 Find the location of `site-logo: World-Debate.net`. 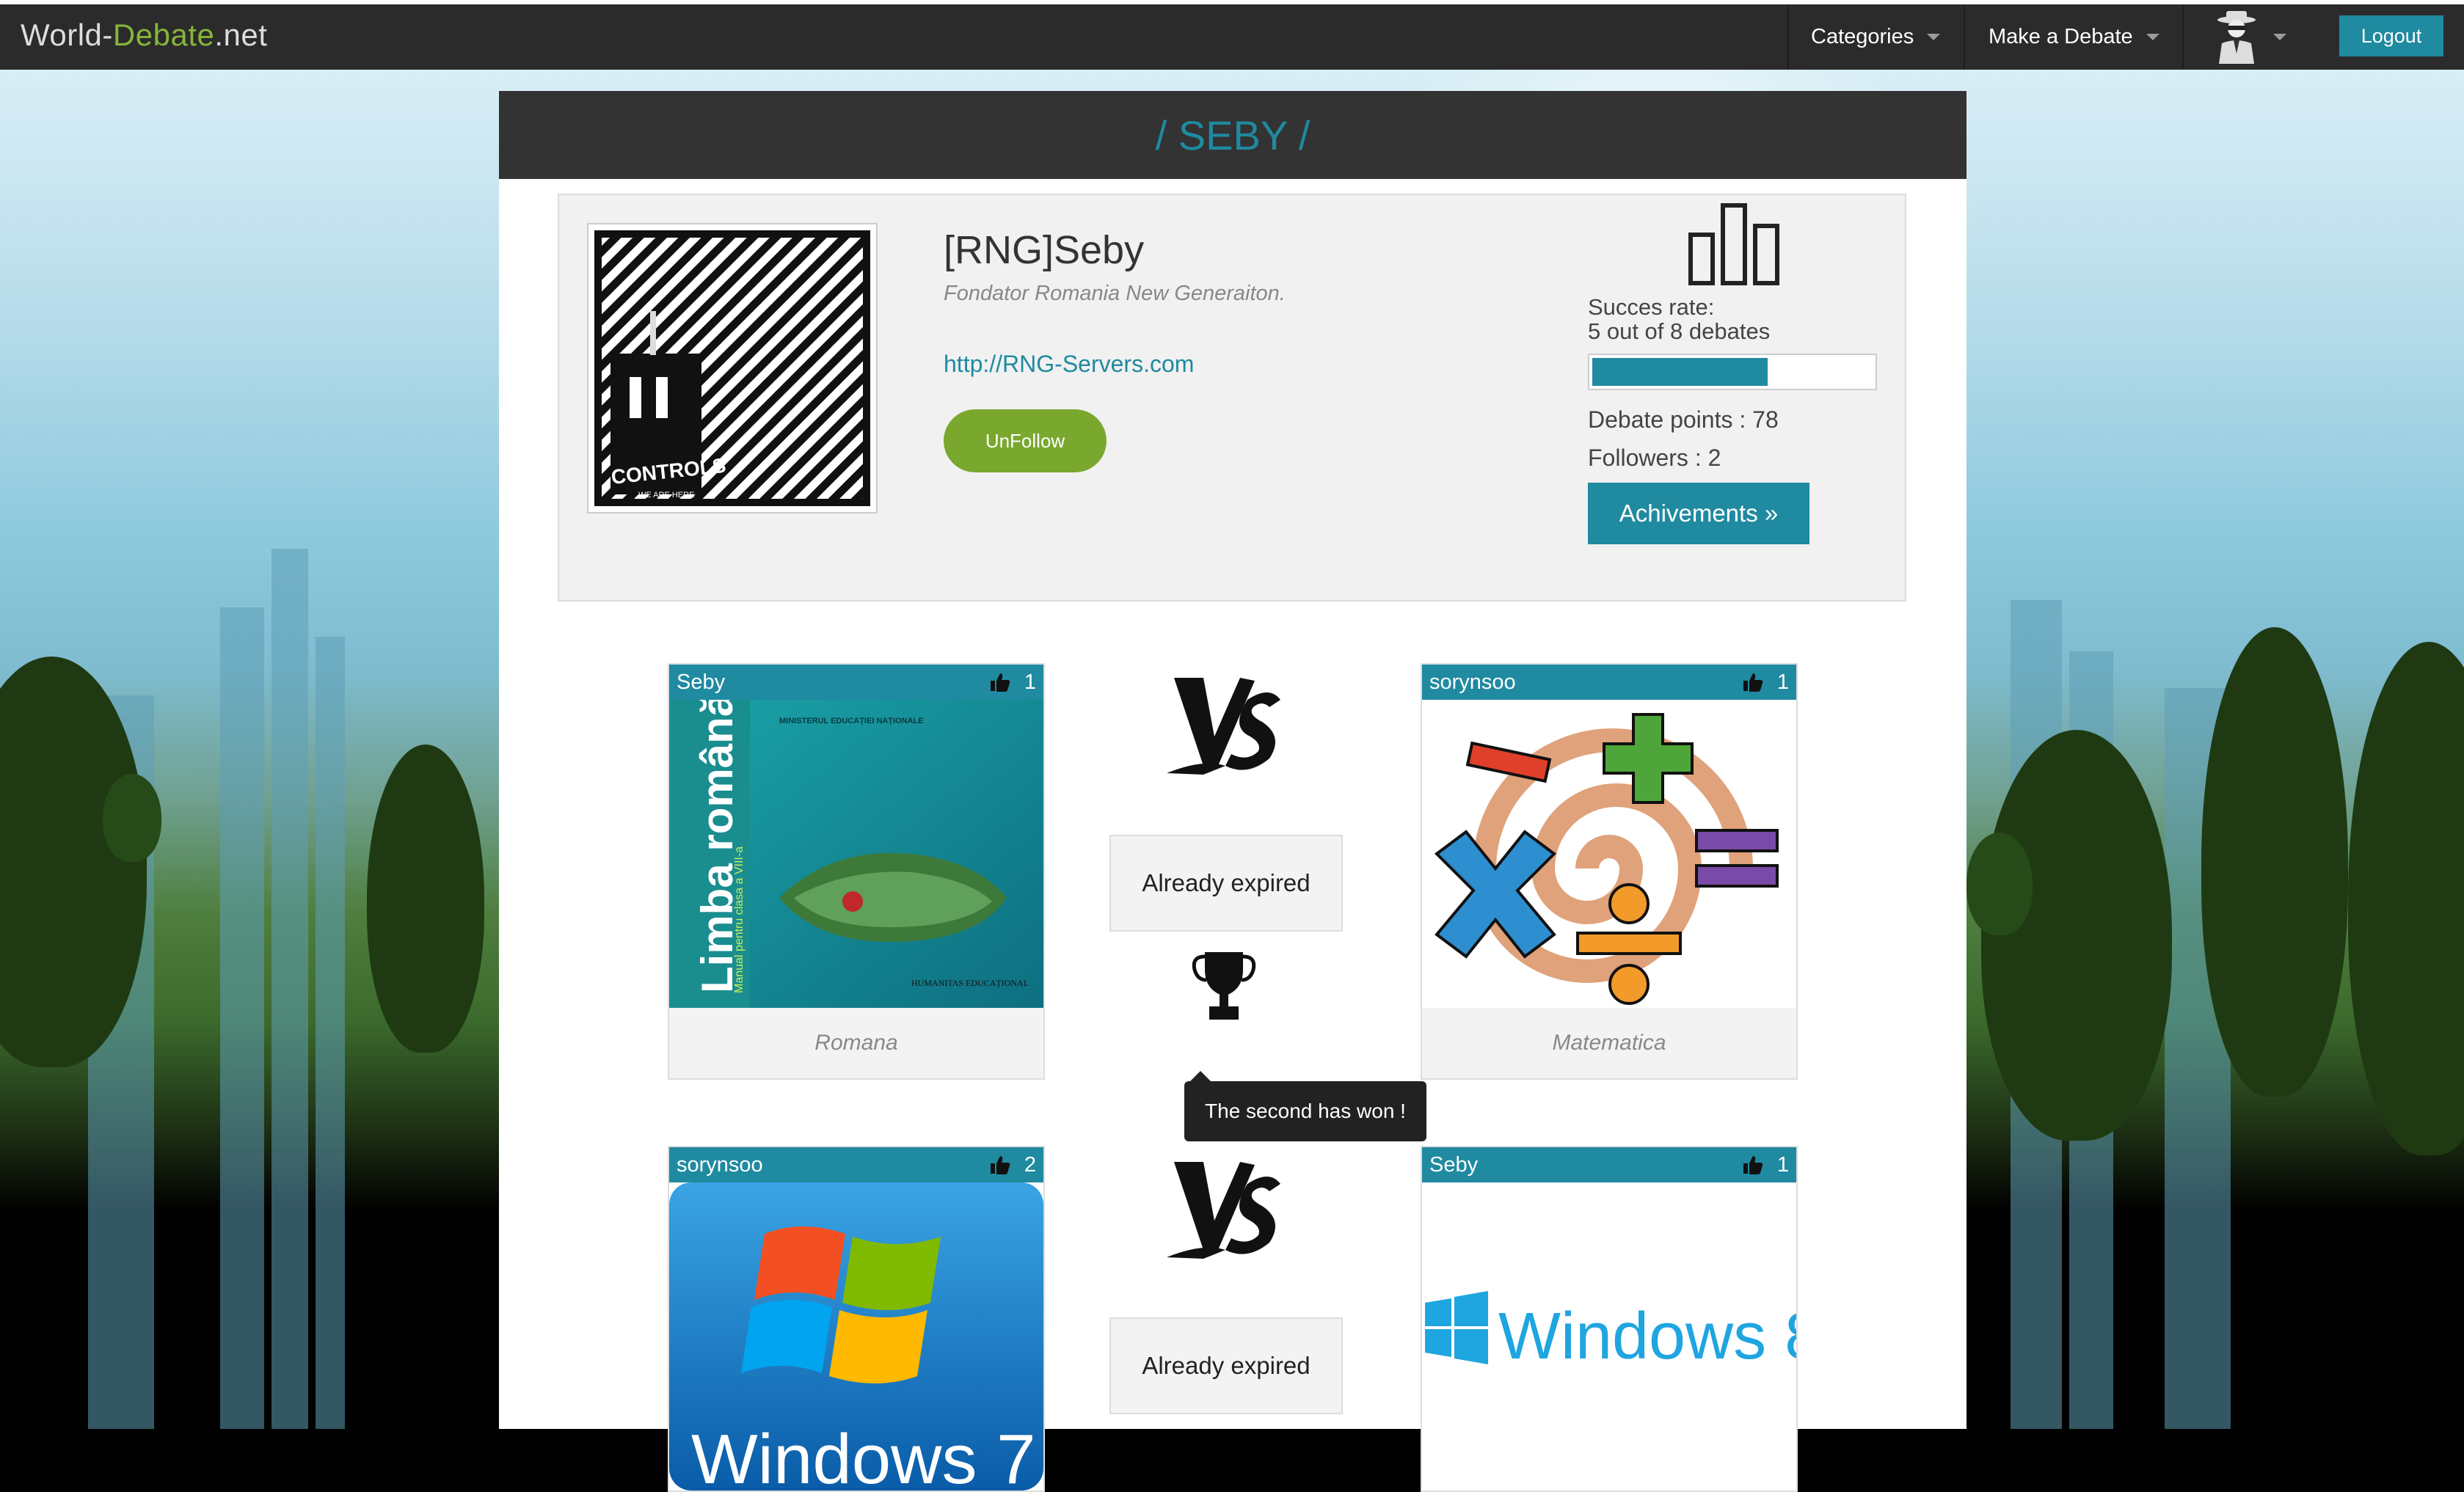

site-logo: World-Debate.net is located at coordinates (144, 35).